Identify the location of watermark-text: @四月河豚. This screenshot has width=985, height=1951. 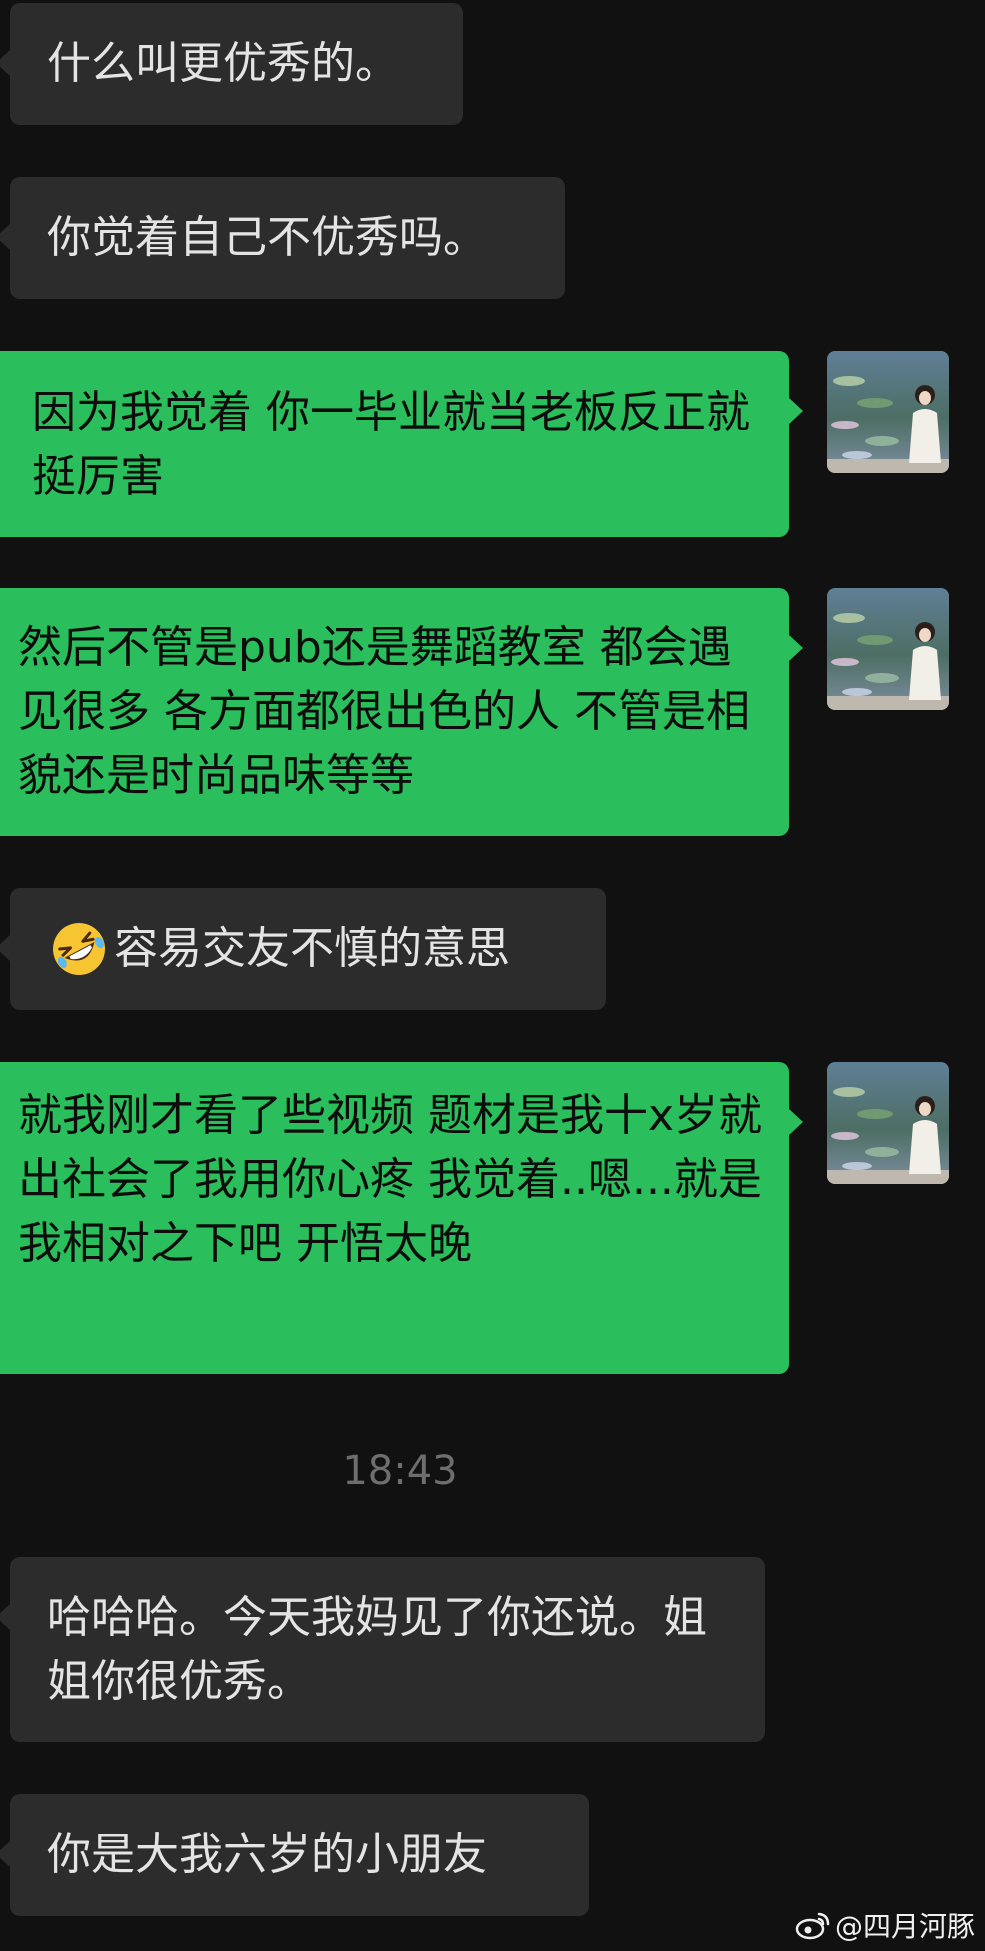
(904, 1926).